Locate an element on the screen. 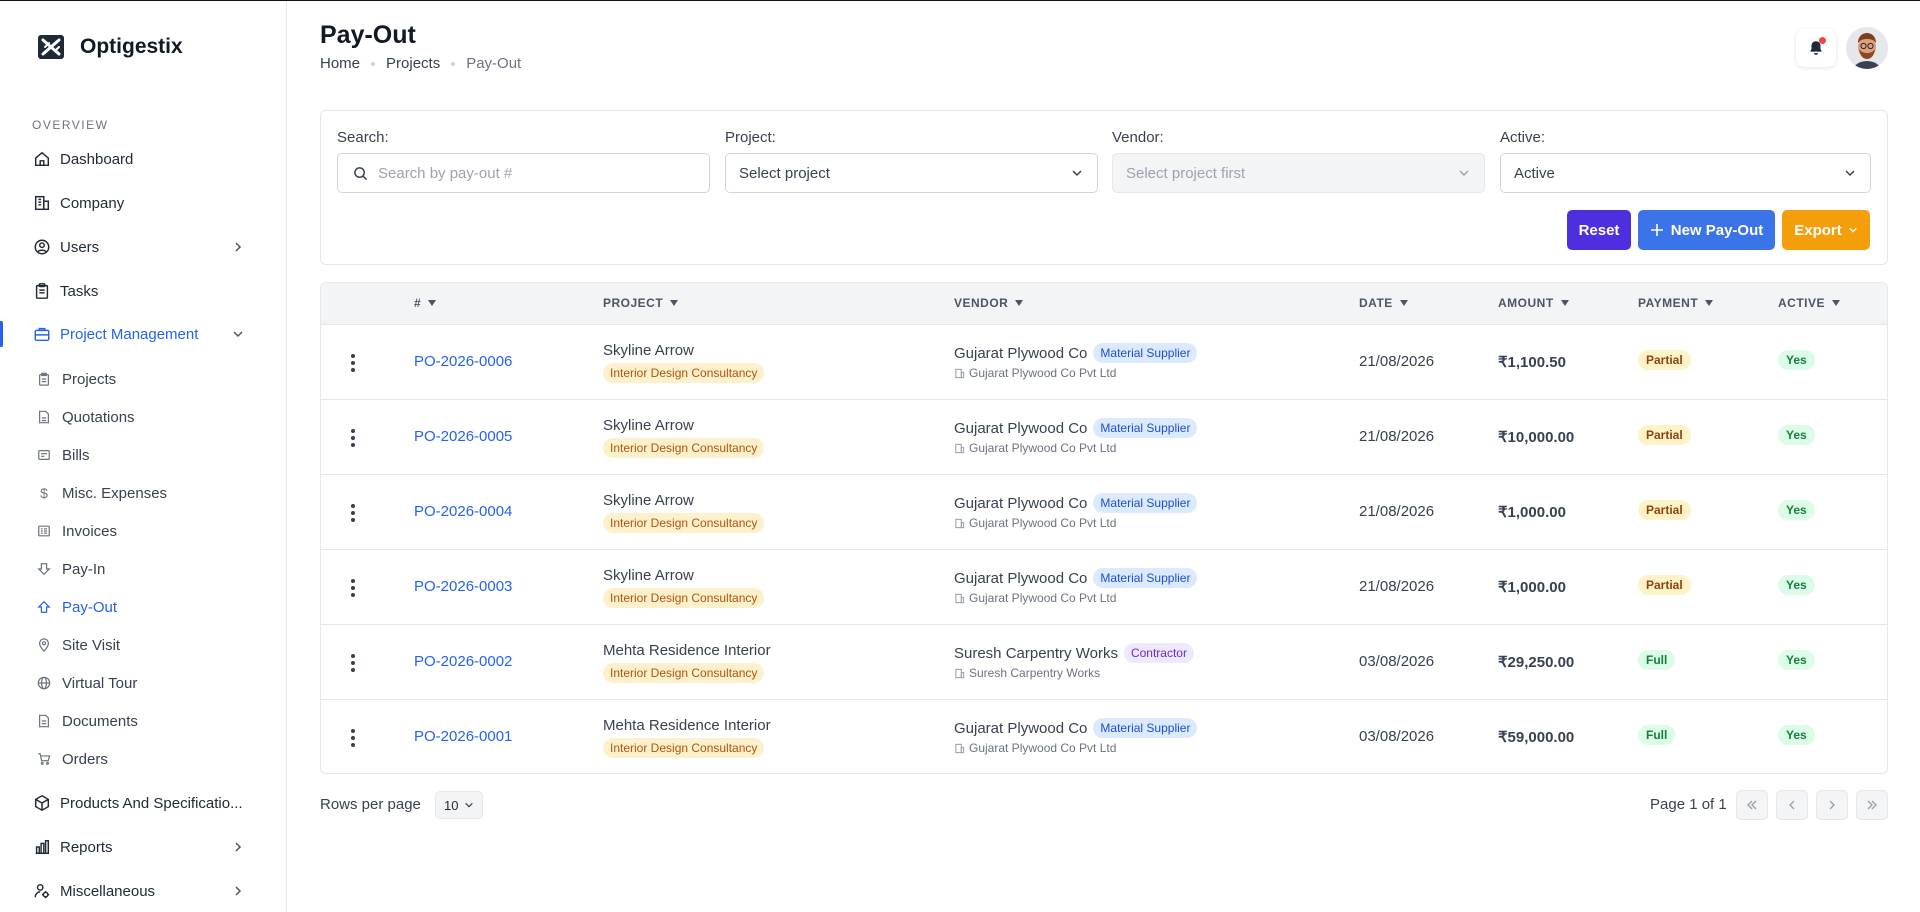  project-select: Select project is located at coordinates (911, 173).